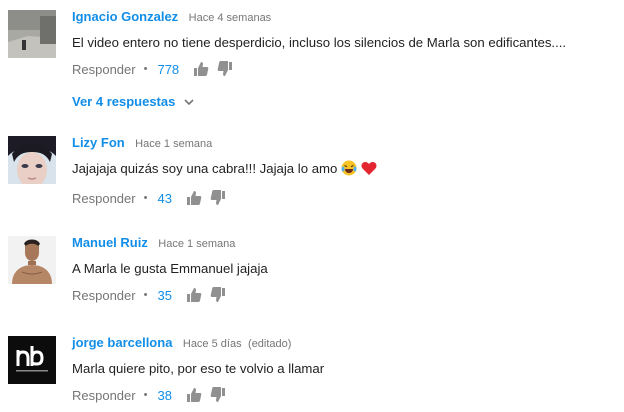  I want to click on author-name: Ignacio Gonzalez, so click(125, 16).